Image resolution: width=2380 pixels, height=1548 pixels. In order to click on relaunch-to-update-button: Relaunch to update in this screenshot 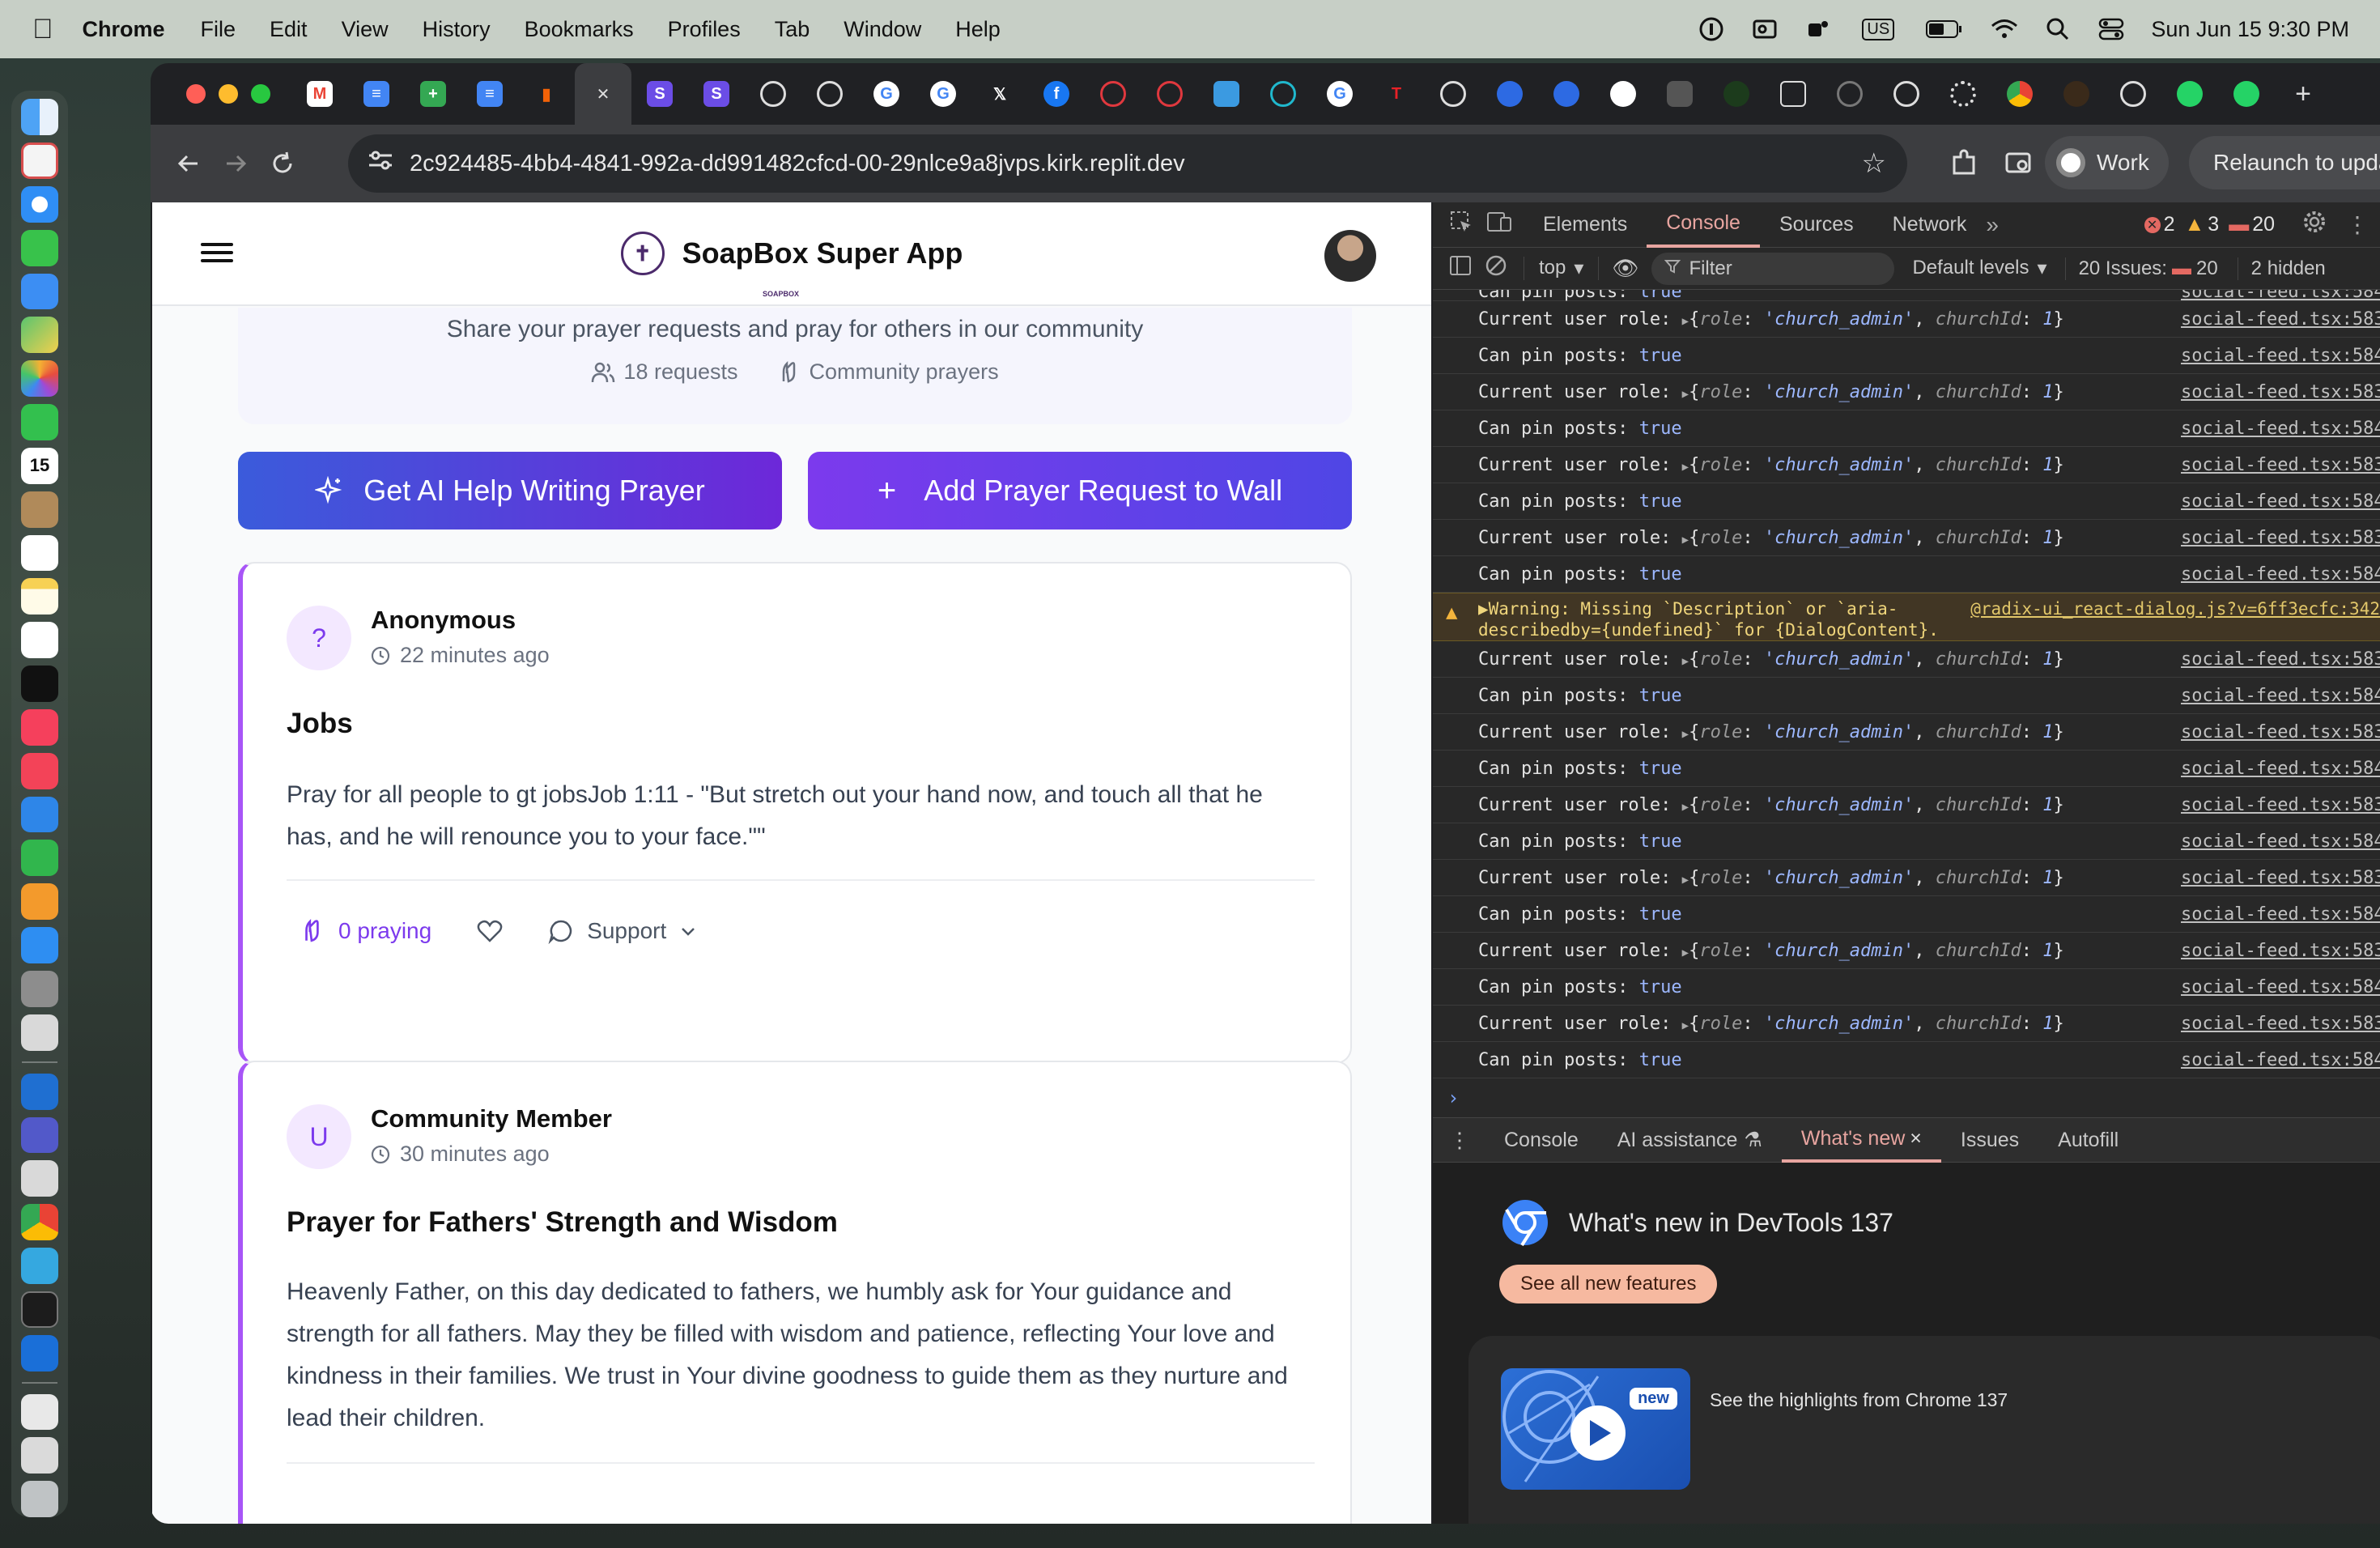, I will do `click(2284, 162)`.